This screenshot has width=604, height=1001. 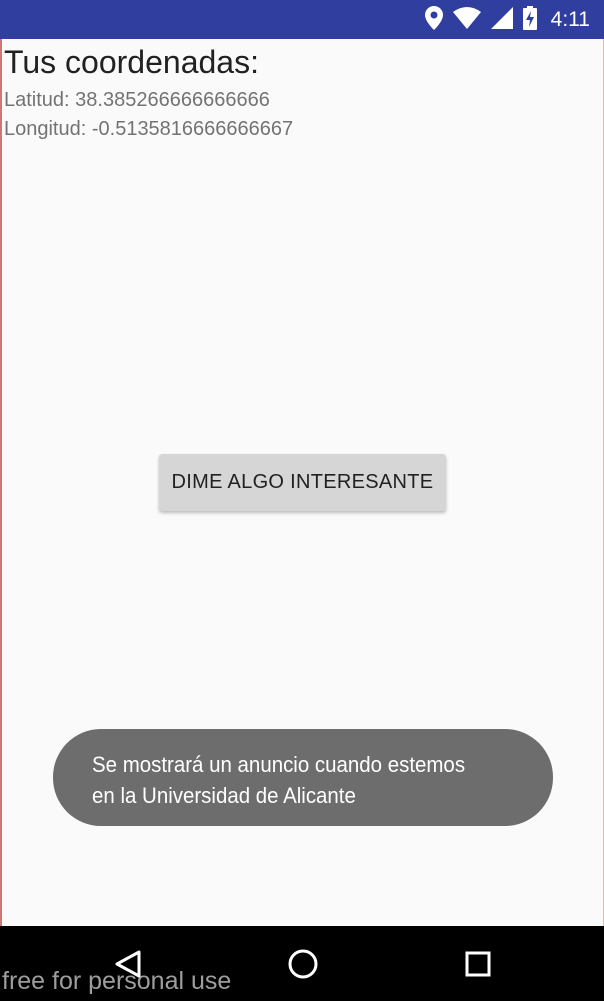 I want to click on status-bar: 4:11, so click(x=302, y=19).